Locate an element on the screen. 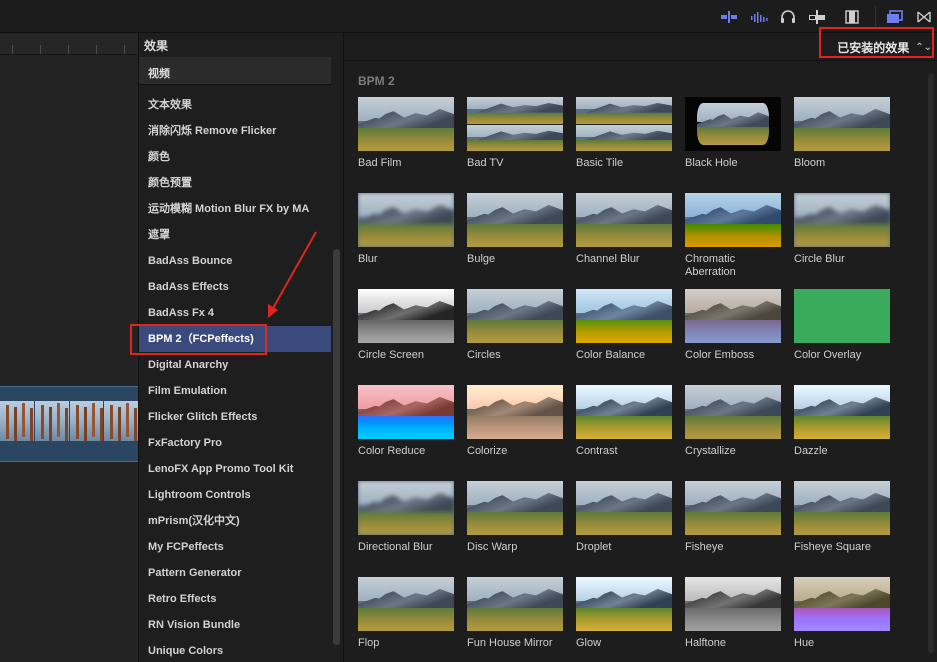  effect-label: Glow is located at coordinates (589, 643).